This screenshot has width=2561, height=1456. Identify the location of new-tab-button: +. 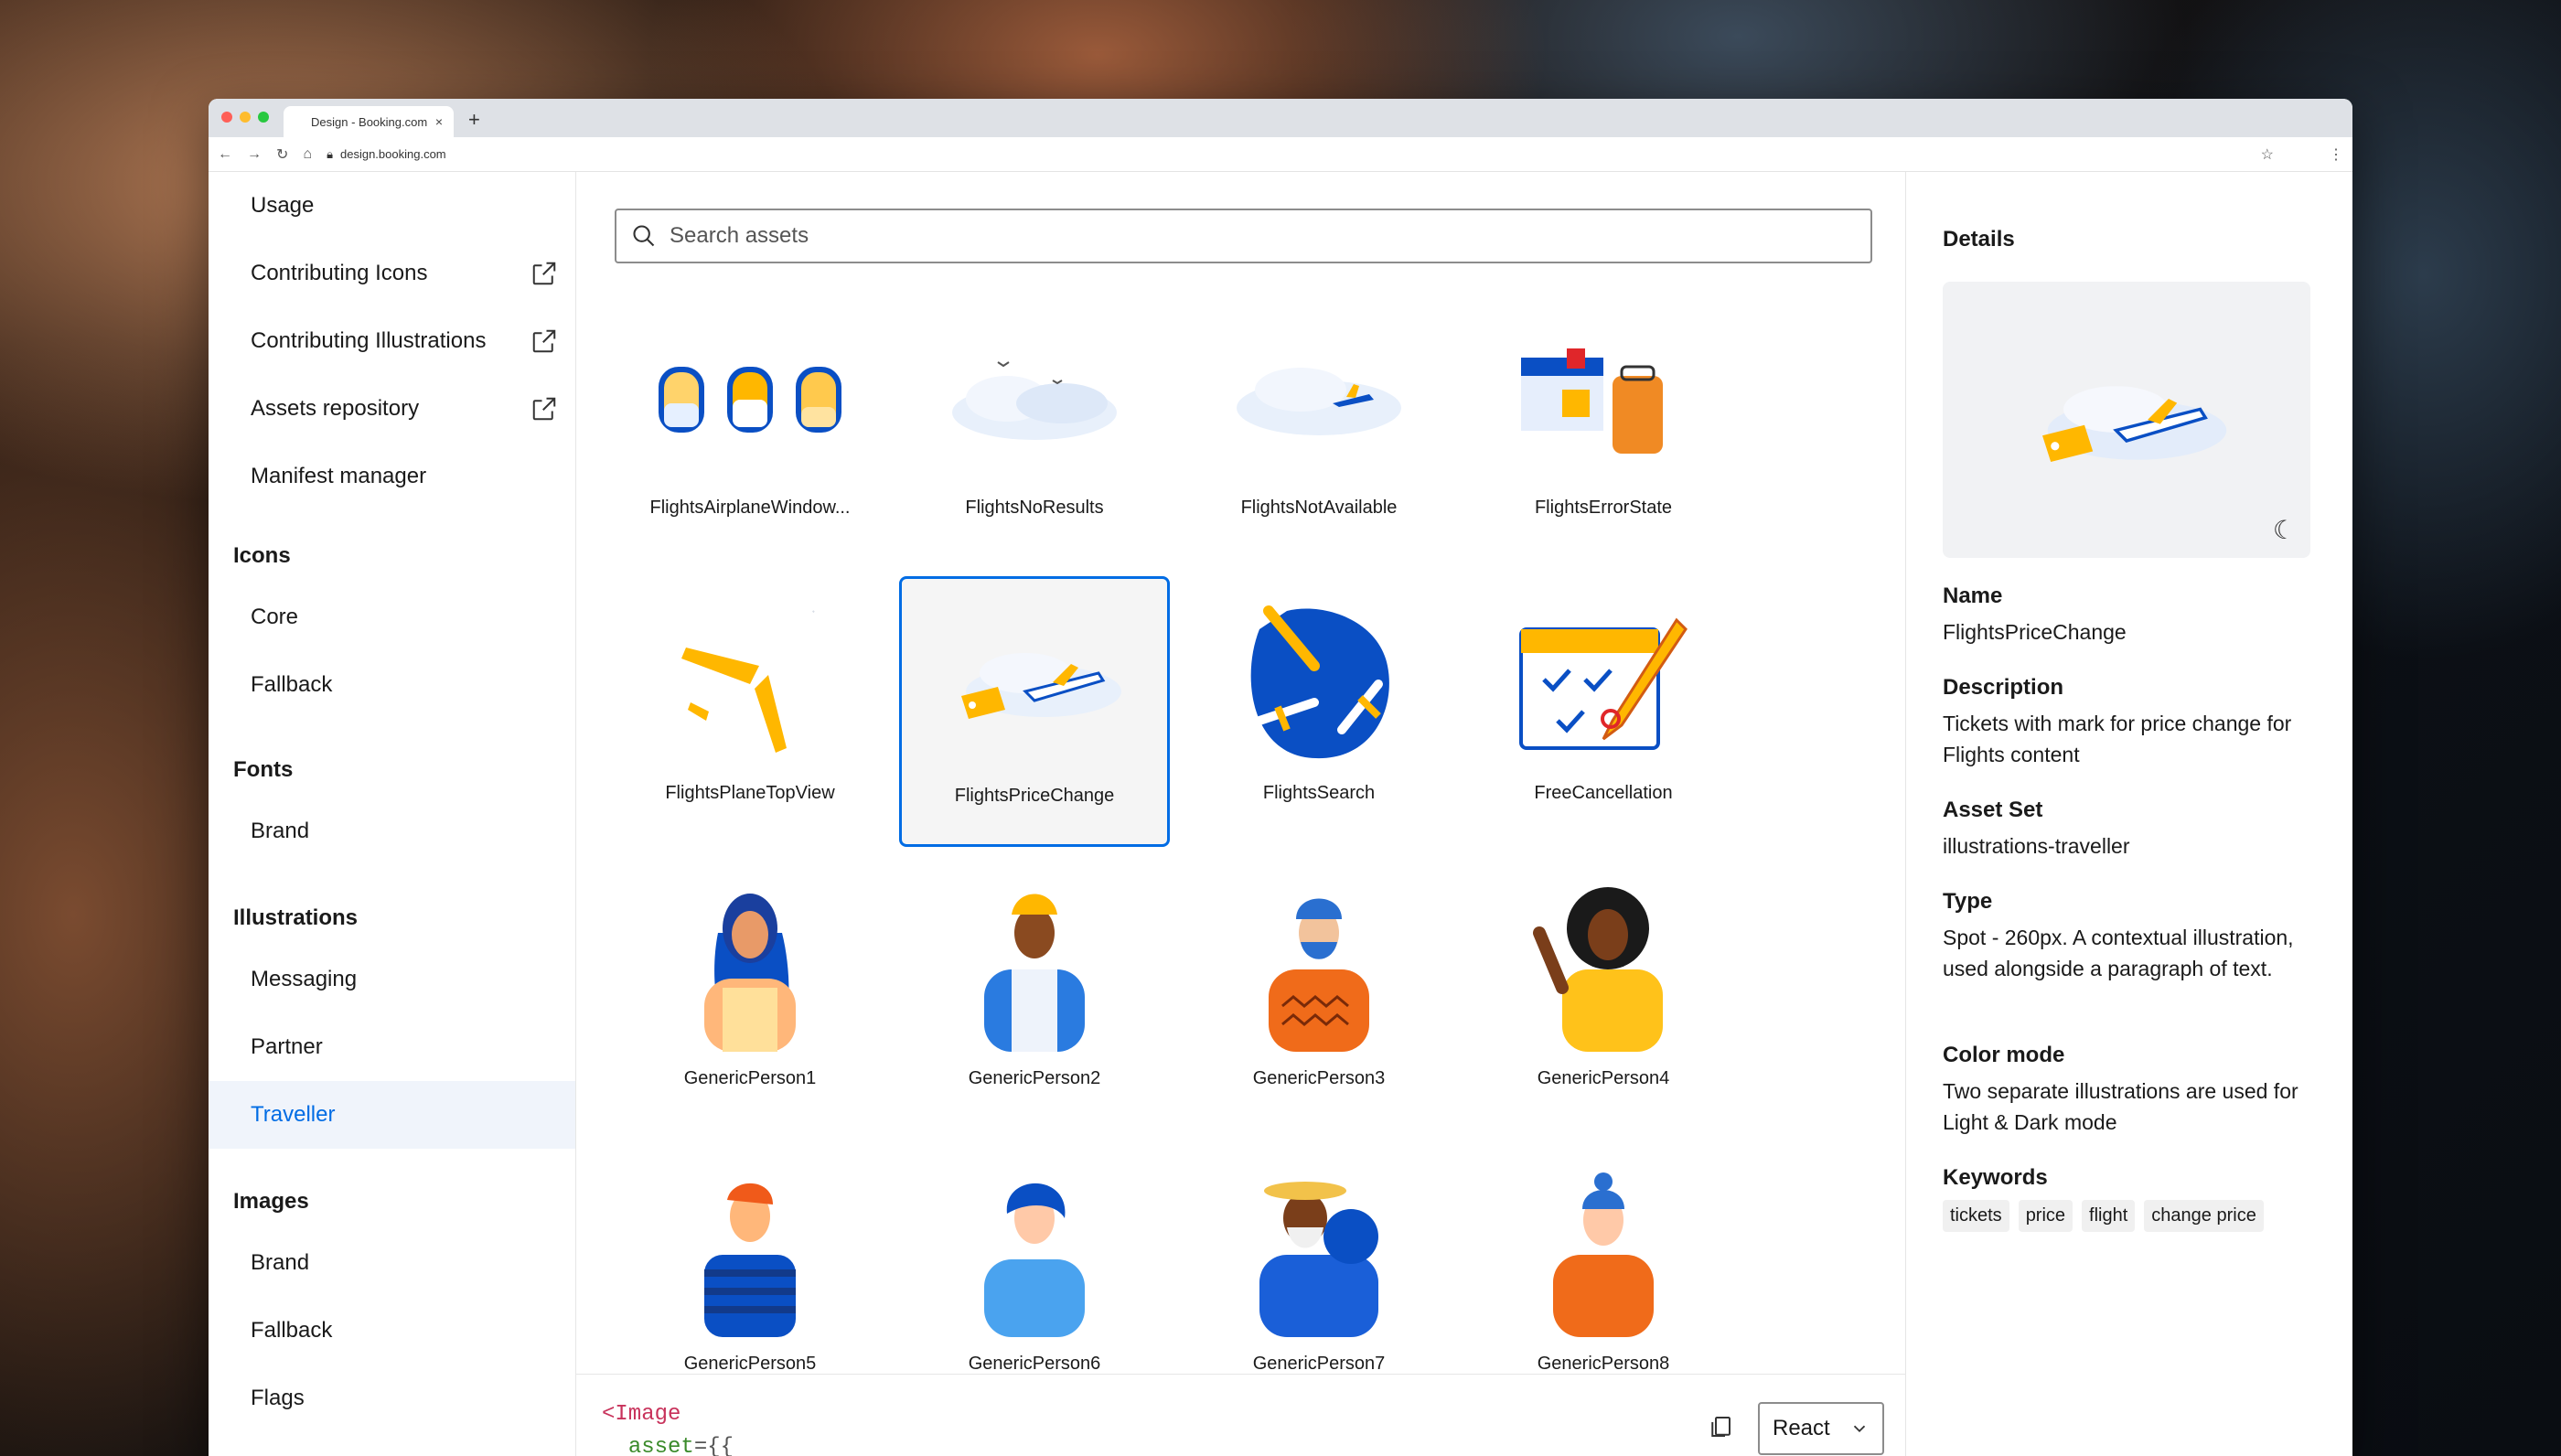
(474, 120).